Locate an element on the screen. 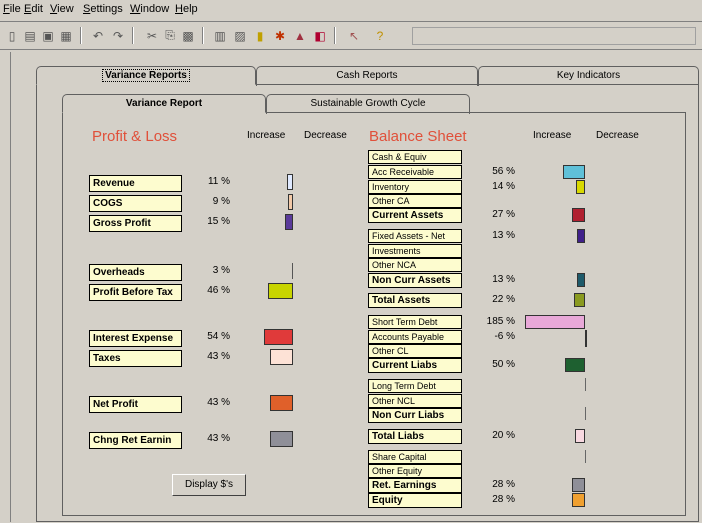 This screenshot has width=702, height=523. bs-row-label: Other Equity is located at coordinates (415, 471).